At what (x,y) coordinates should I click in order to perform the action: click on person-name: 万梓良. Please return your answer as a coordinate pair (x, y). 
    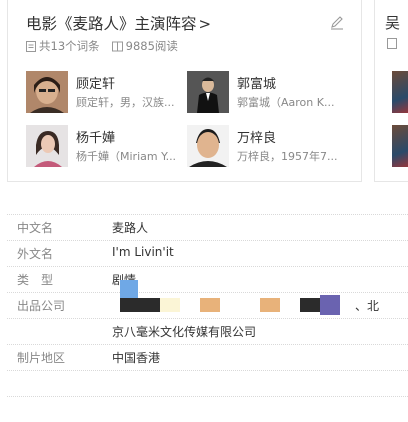
    Looking at the image, I should click on (257, 138).